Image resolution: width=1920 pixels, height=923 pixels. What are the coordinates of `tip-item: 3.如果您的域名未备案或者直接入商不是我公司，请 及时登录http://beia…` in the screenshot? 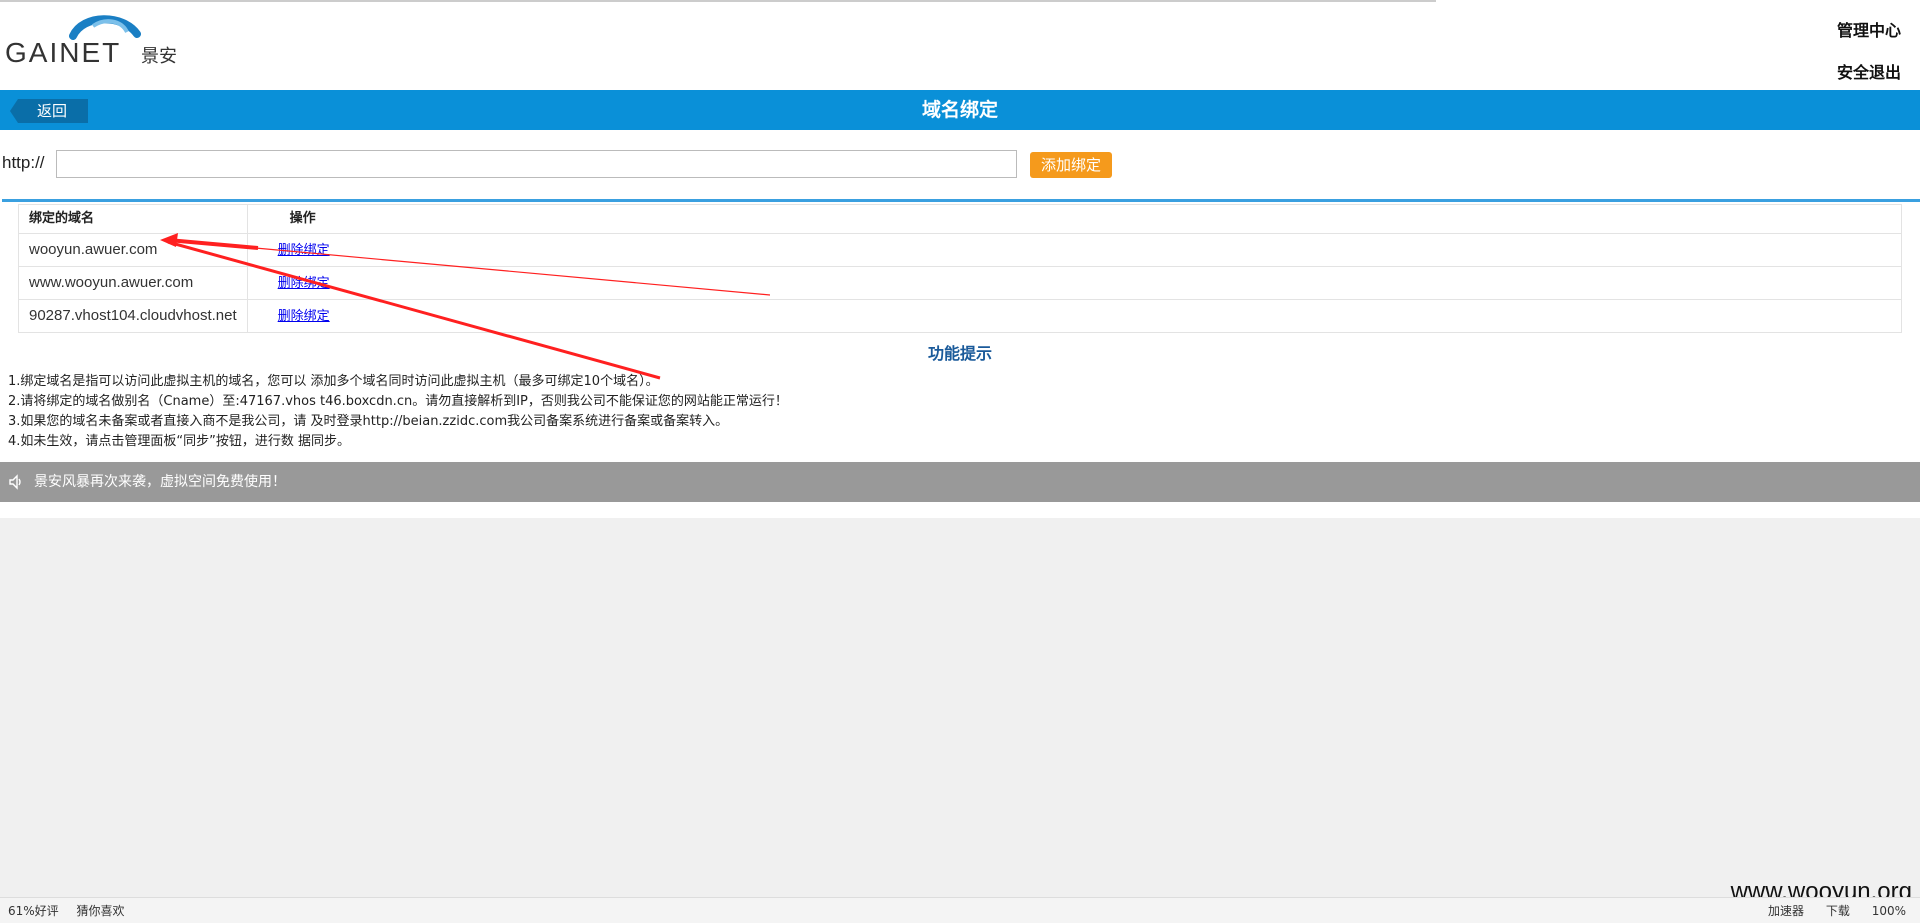 It's located at (368, 421).